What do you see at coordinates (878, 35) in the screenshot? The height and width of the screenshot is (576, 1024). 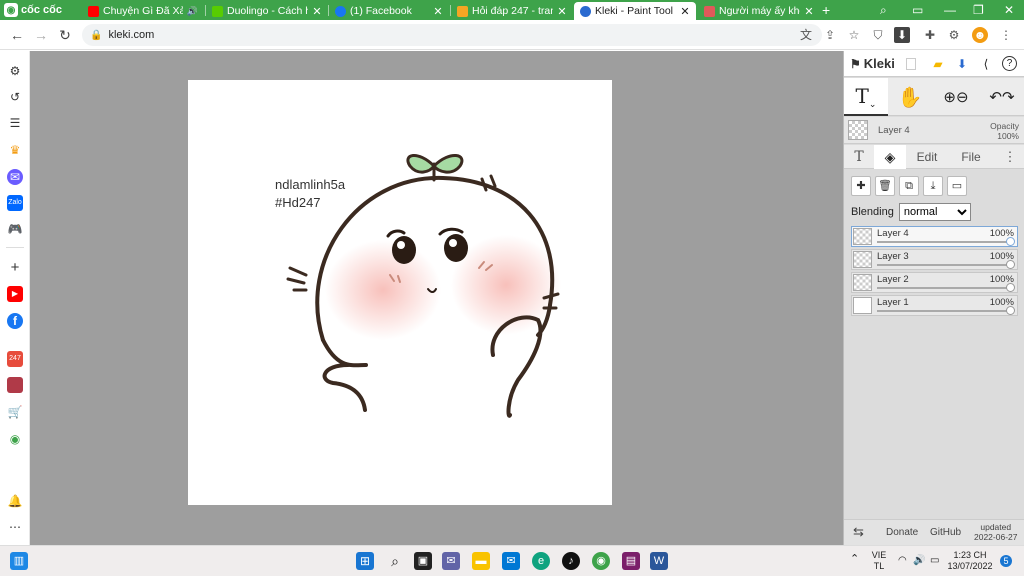 I see `shield-icon: ⛉` at bounding box center [878, 35].